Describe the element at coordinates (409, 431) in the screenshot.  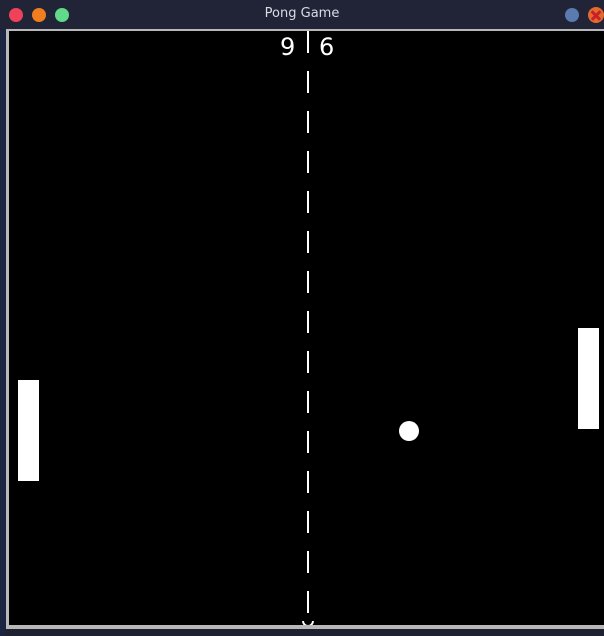
I see `ball` at that location.